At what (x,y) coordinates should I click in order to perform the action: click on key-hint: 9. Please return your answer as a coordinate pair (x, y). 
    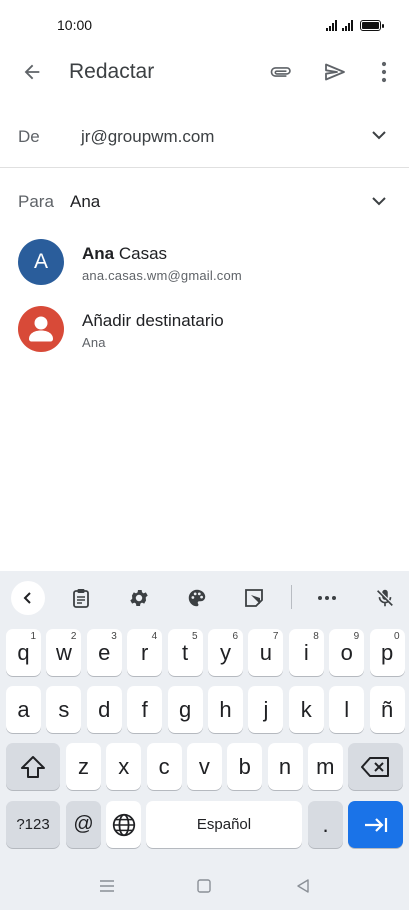
    Looking at the image, I should click on (356, 636).